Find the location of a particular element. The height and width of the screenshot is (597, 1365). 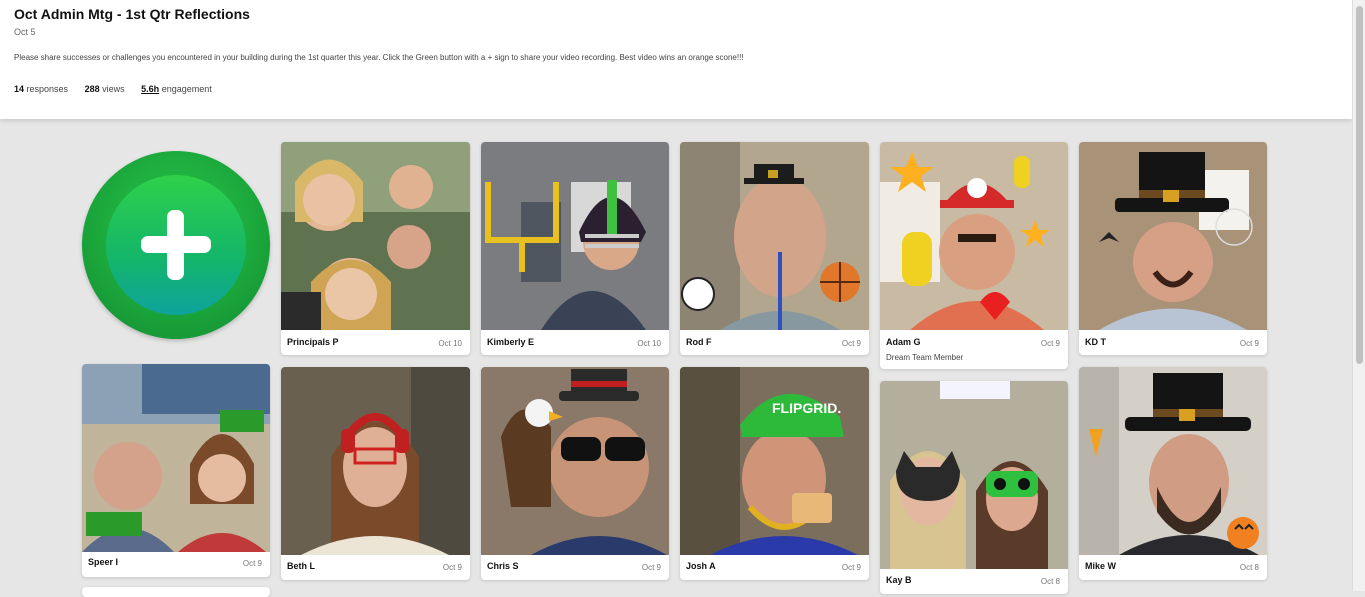

response-card: Adam G Oct 9 Dream Team Member is located at coordinates (974, 255).